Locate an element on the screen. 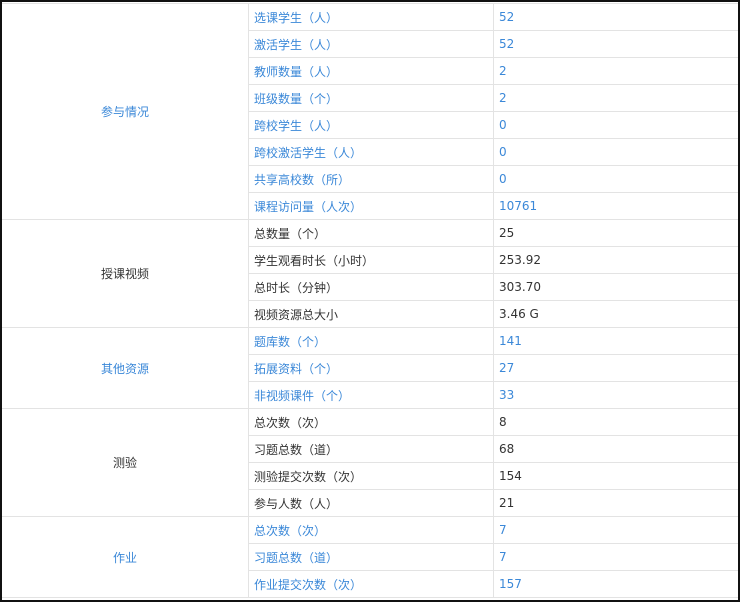 The height and width of the screenshot is (602, 740). metric-label: 非视频课件（个） is located at coordinates (371, 395).